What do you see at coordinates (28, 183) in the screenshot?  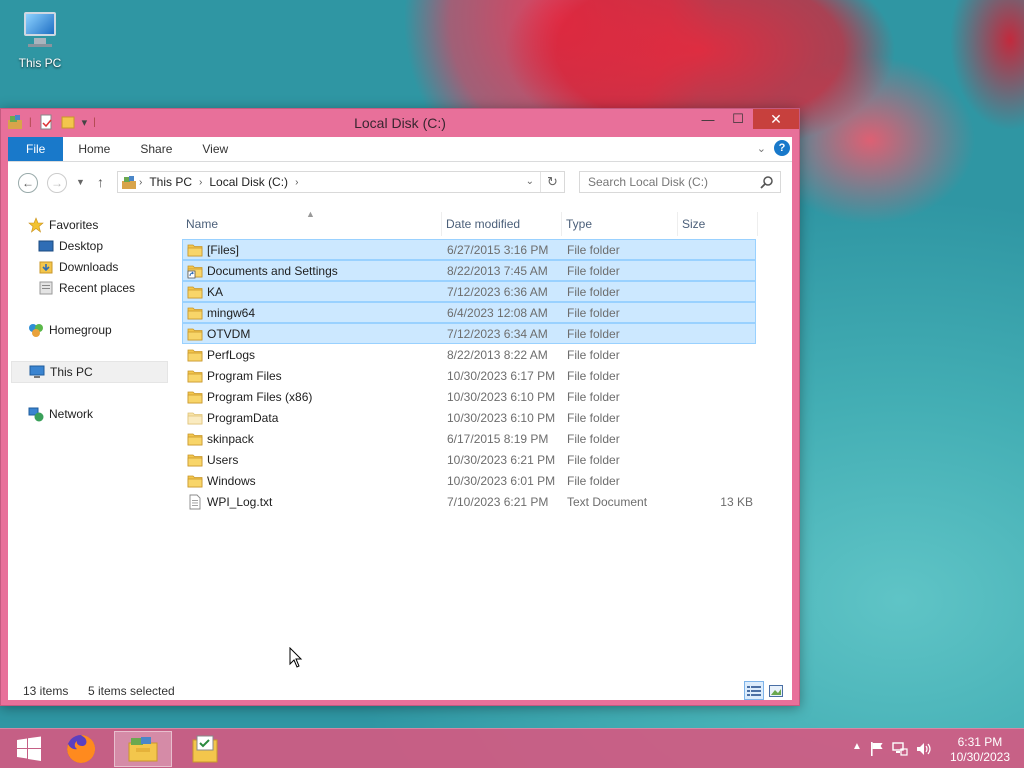 I see `back-button: ←` at bounding box center [28, 183].